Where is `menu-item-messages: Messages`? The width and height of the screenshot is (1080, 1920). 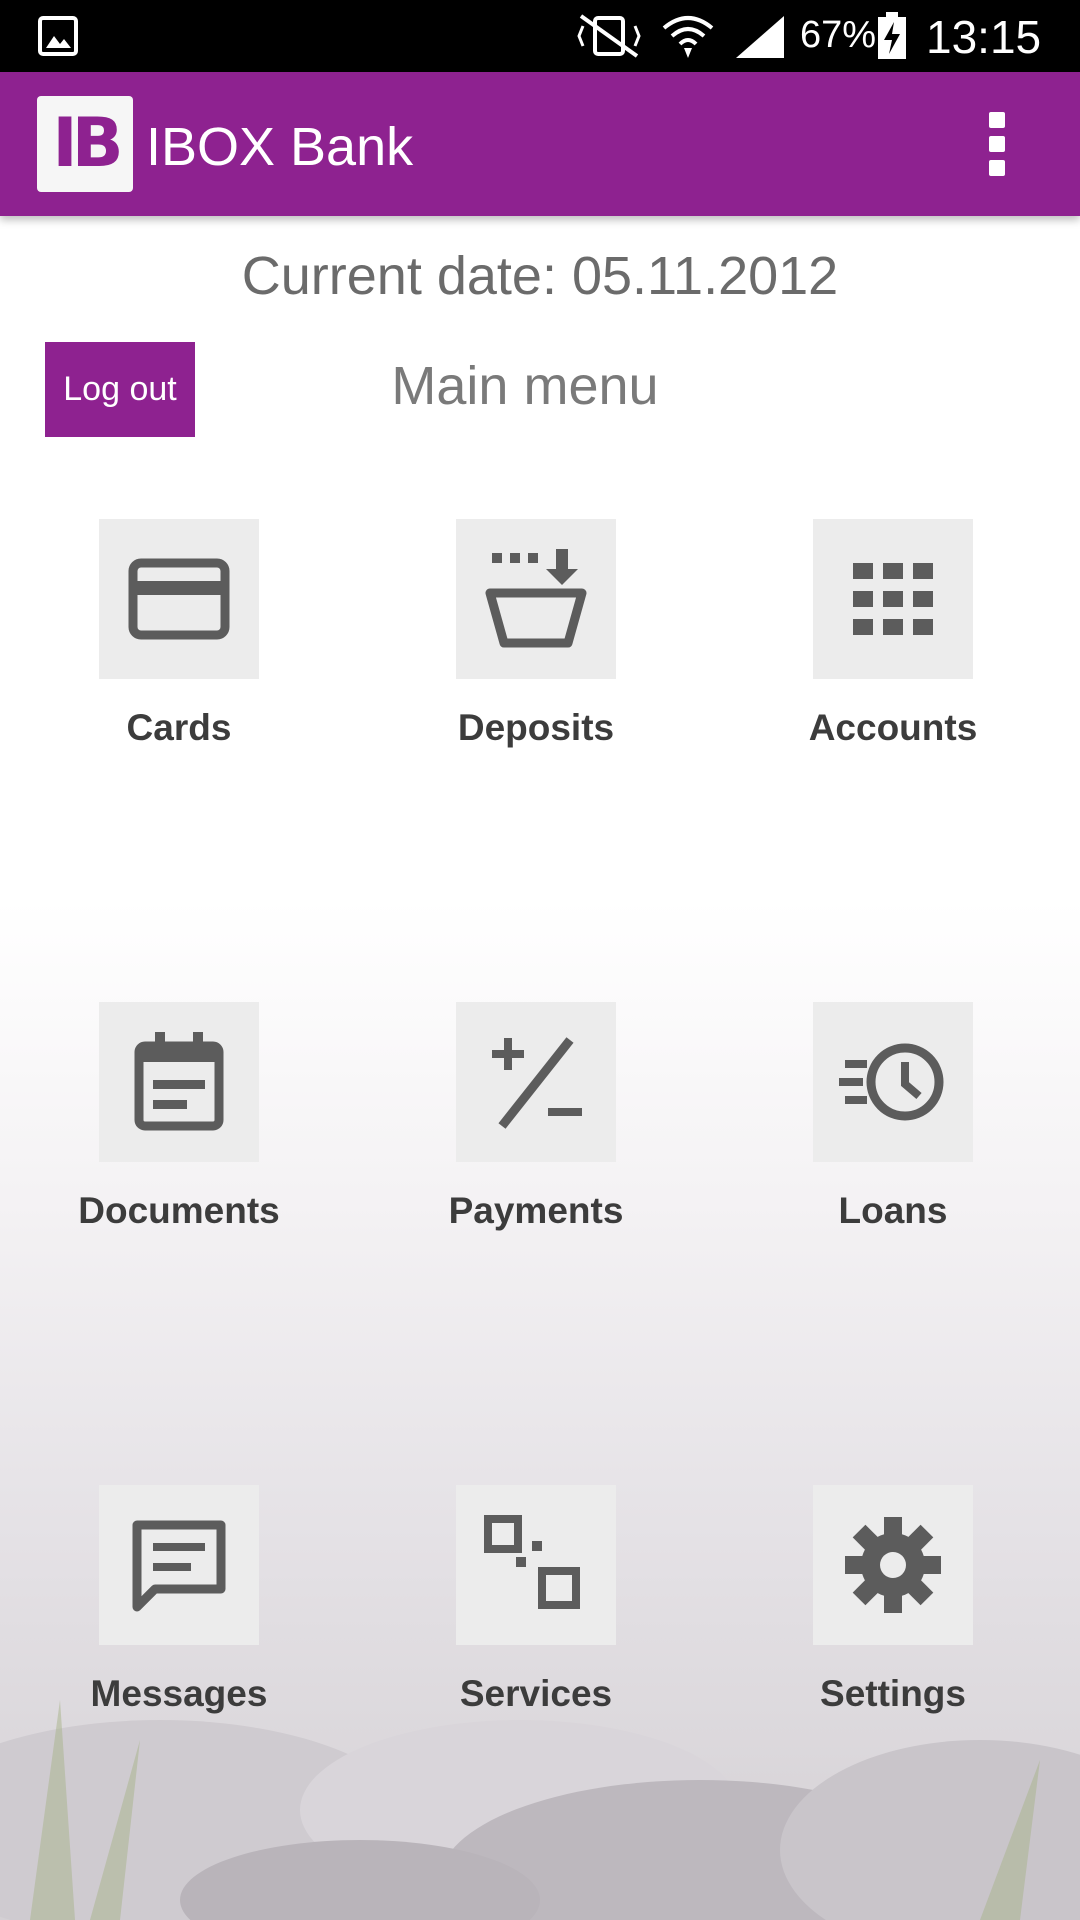
menu-item-messages: Messages is located at coordinates (164, 1615).